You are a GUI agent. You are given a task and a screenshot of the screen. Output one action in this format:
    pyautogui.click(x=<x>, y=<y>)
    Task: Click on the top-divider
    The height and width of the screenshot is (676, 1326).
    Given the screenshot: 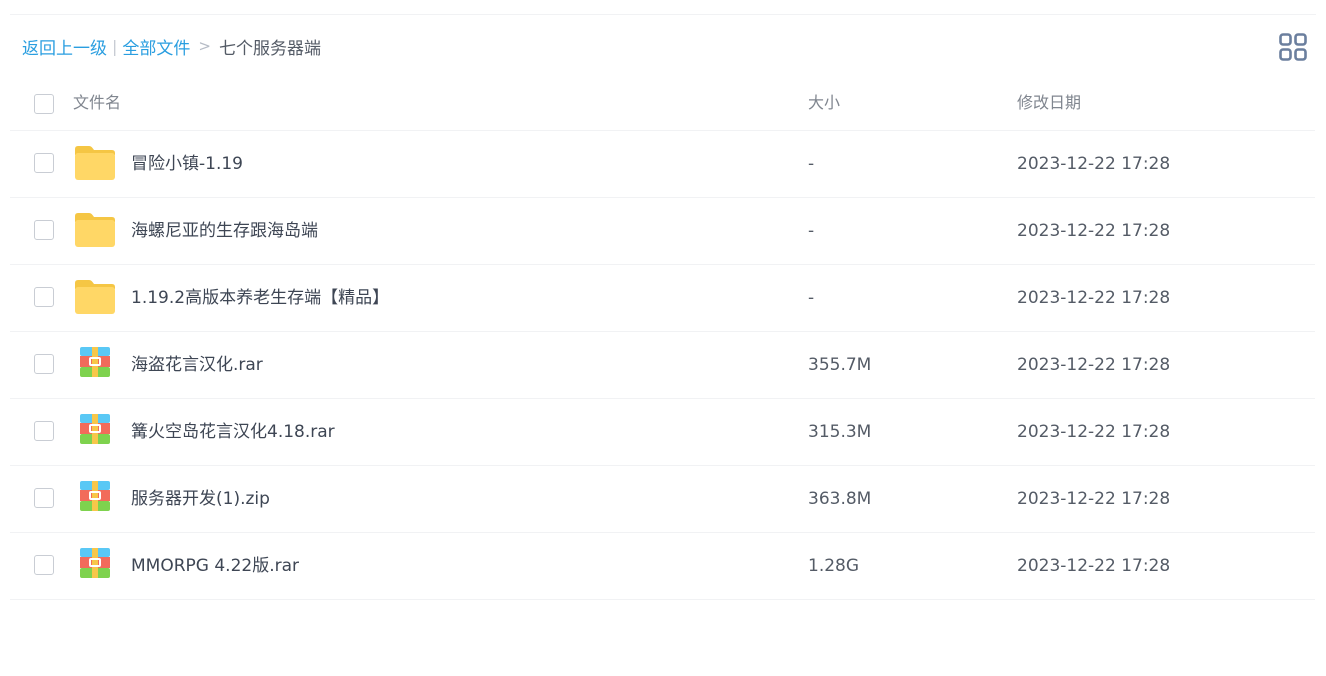 What is the action you would take?
    pyautogui.click(x=663, y=14)
    